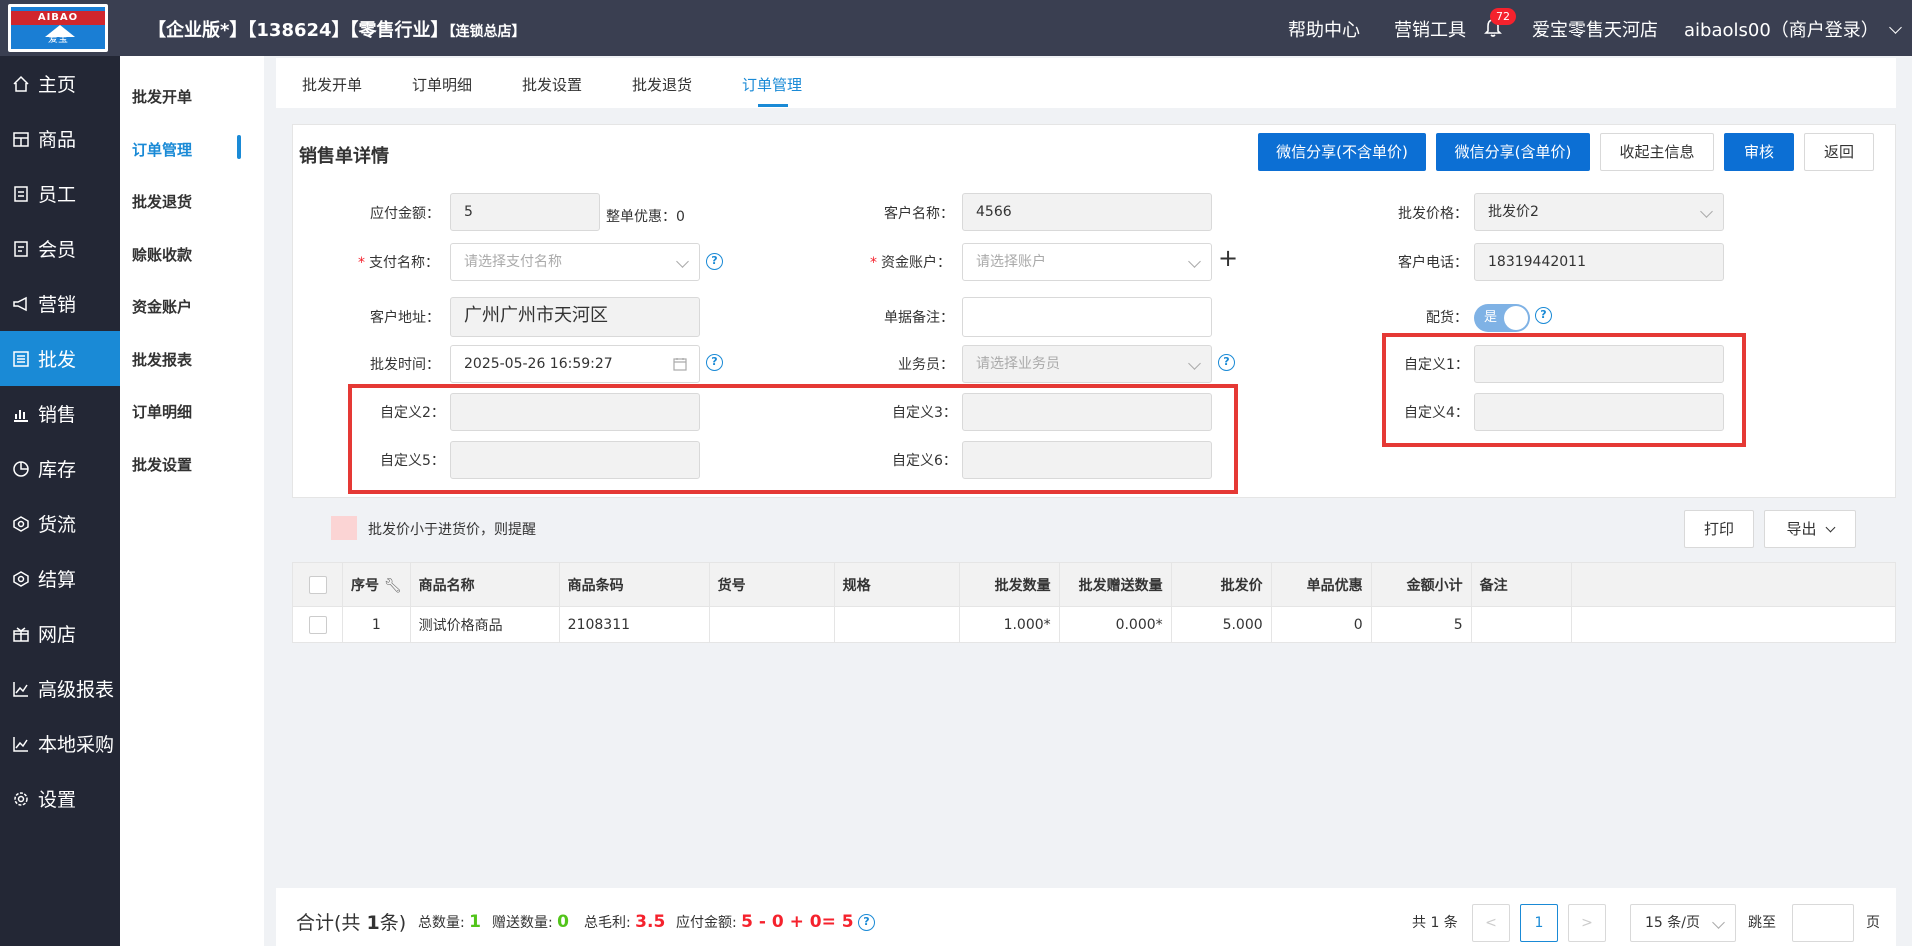 Image resolution: width=1912 pixels, height=946 pixels. What do you see at coordinates (20, 303) in the screenshot?
I see `megaphone-icon` at bounding box center [20, 303].